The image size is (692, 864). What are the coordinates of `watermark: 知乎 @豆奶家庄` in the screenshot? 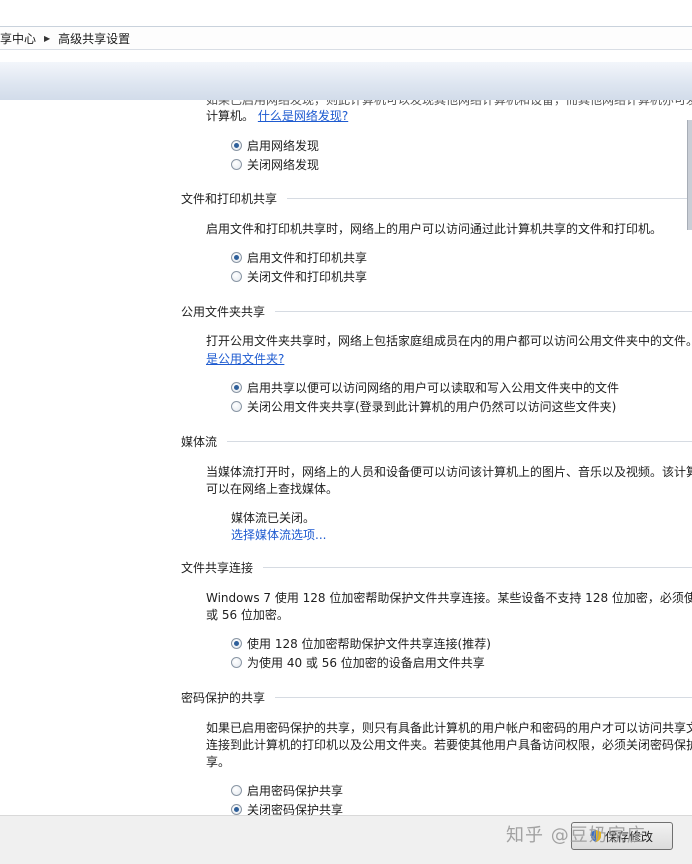 It's located at (576, 835).